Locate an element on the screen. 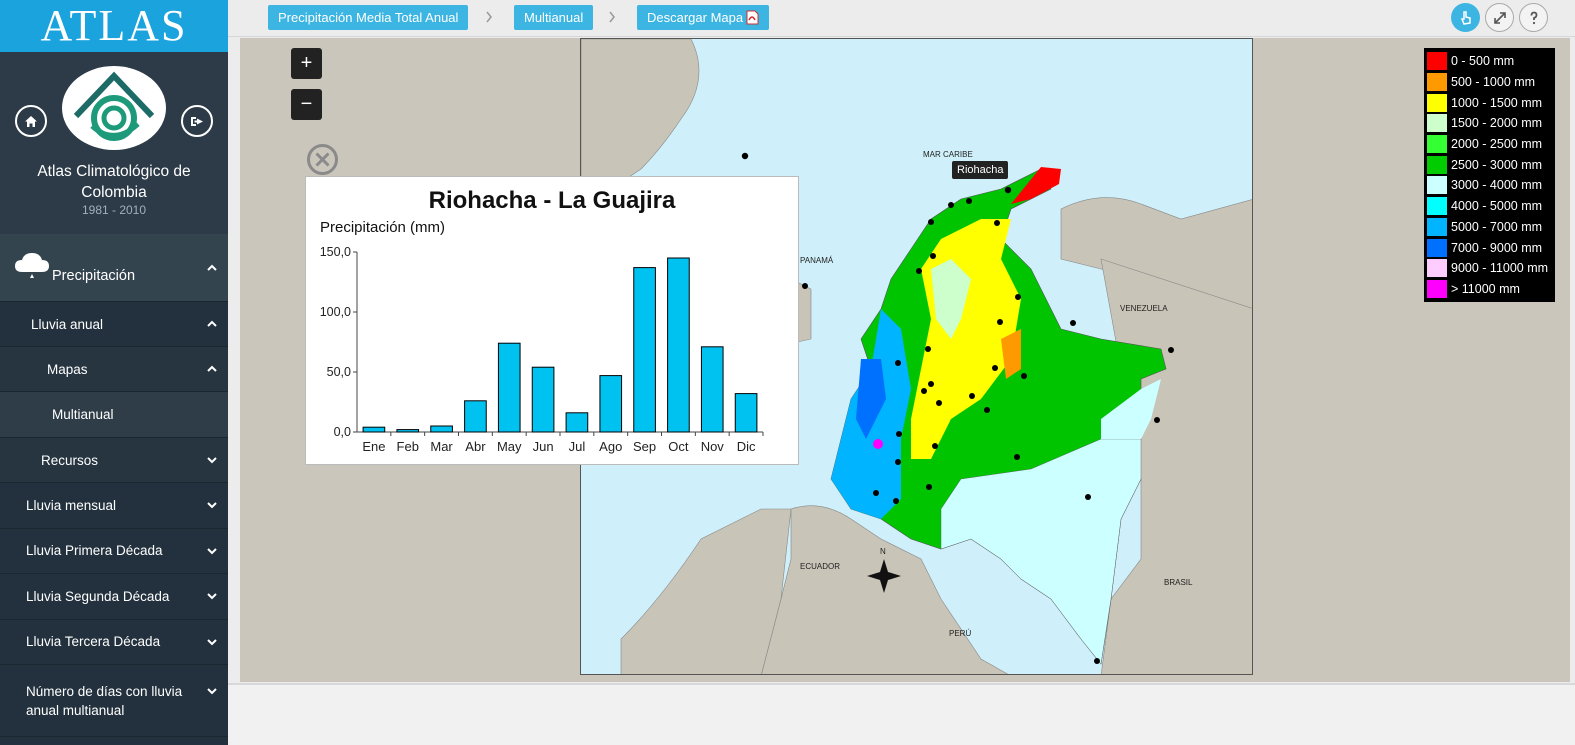  pointer-hand-icon is located at coordinates (1465, 17).